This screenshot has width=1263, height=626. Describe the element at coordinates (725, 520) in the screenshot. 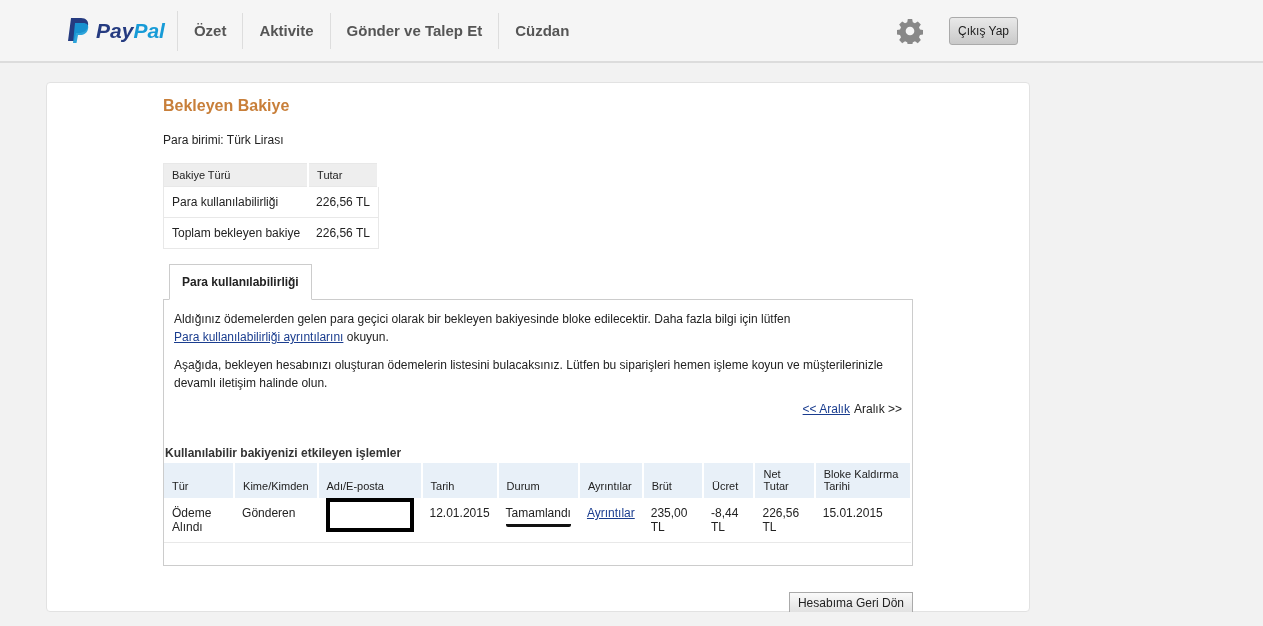

I see `table-cell: -8,44 TL` at that location.